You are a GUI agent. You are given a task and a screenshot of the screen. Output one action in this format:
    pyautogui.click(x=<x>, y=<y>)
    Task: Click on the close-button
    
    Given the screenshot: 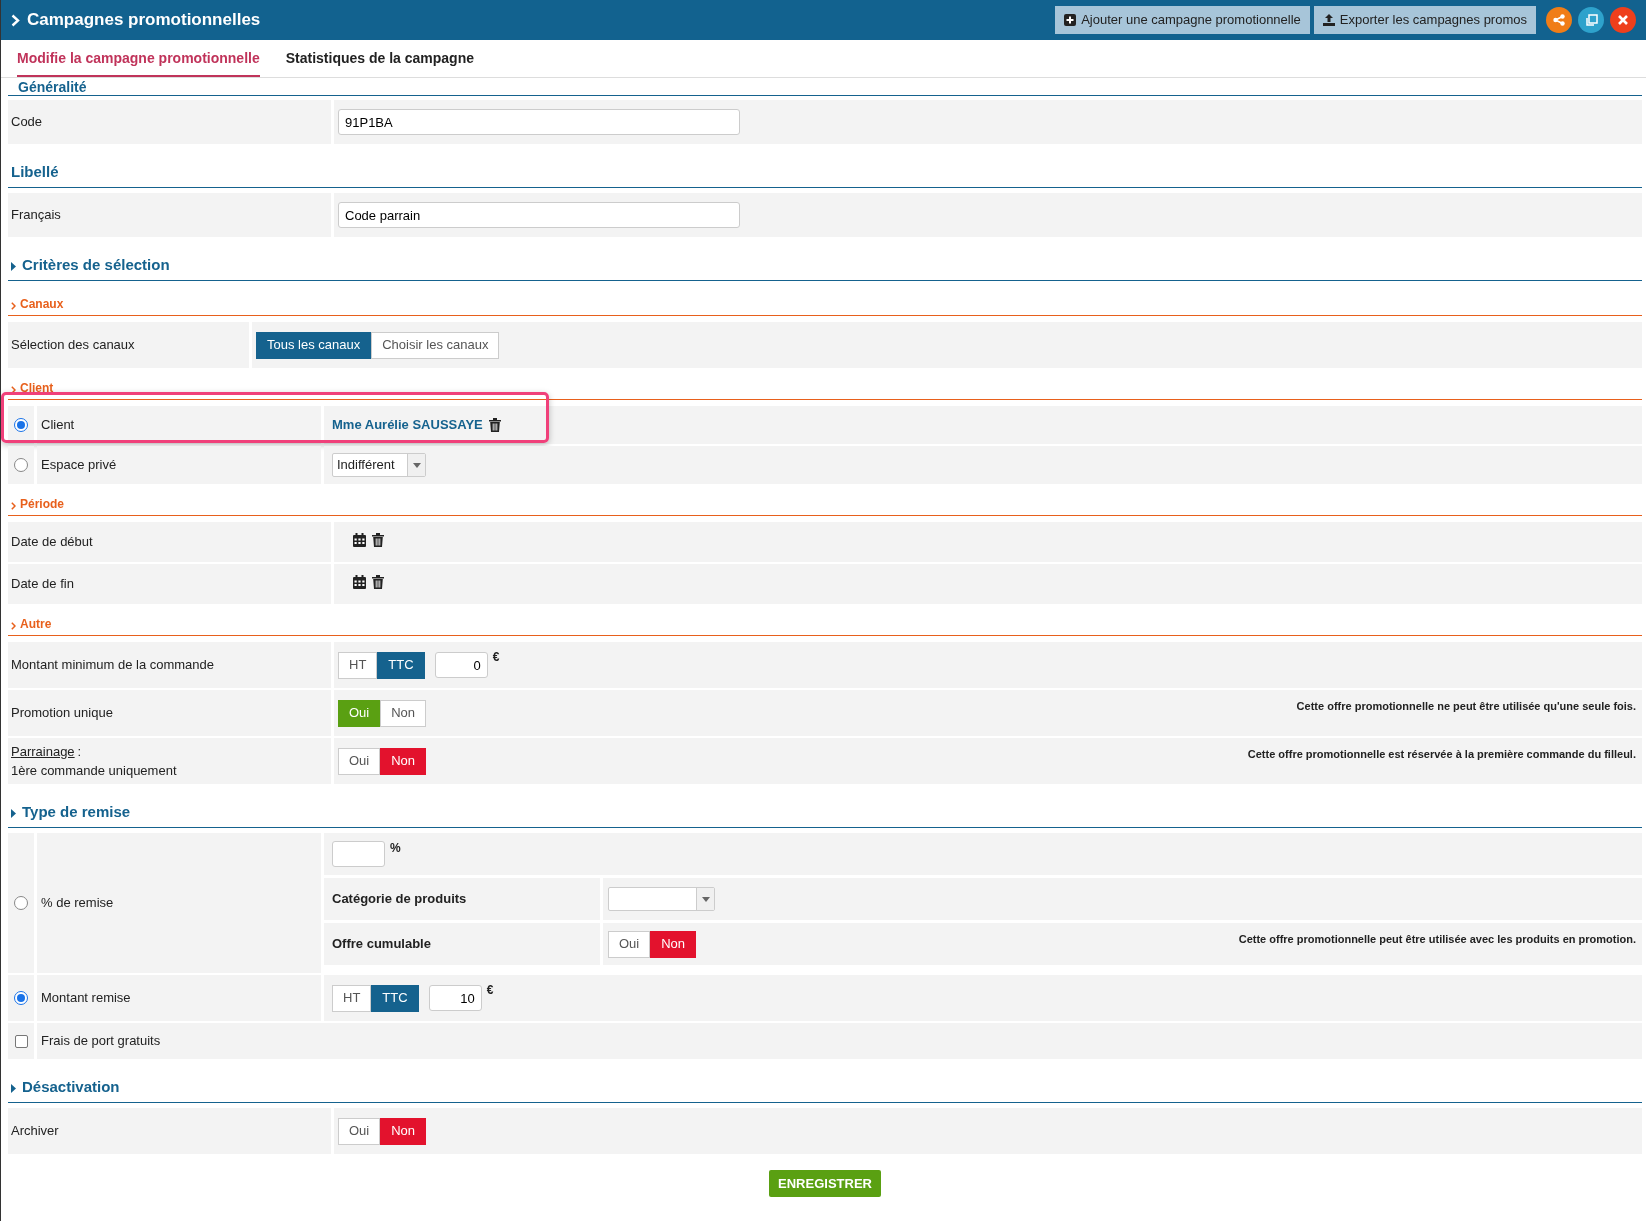 What is the action you would take?
    pyautogui.click(x=1623, y=20)
    